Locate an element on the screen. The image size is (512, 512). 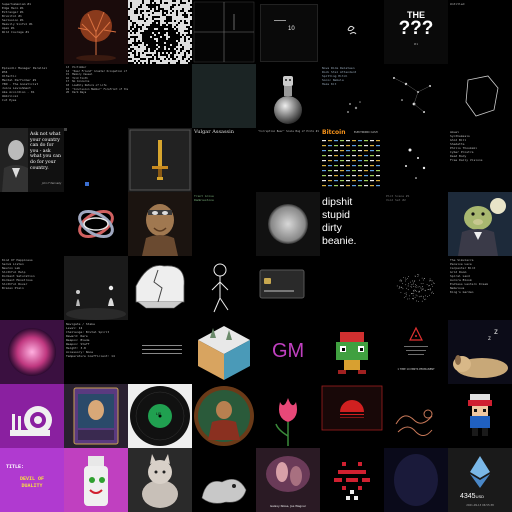
vinyl-record-artwork: LP is located at coordinates (160, 416).